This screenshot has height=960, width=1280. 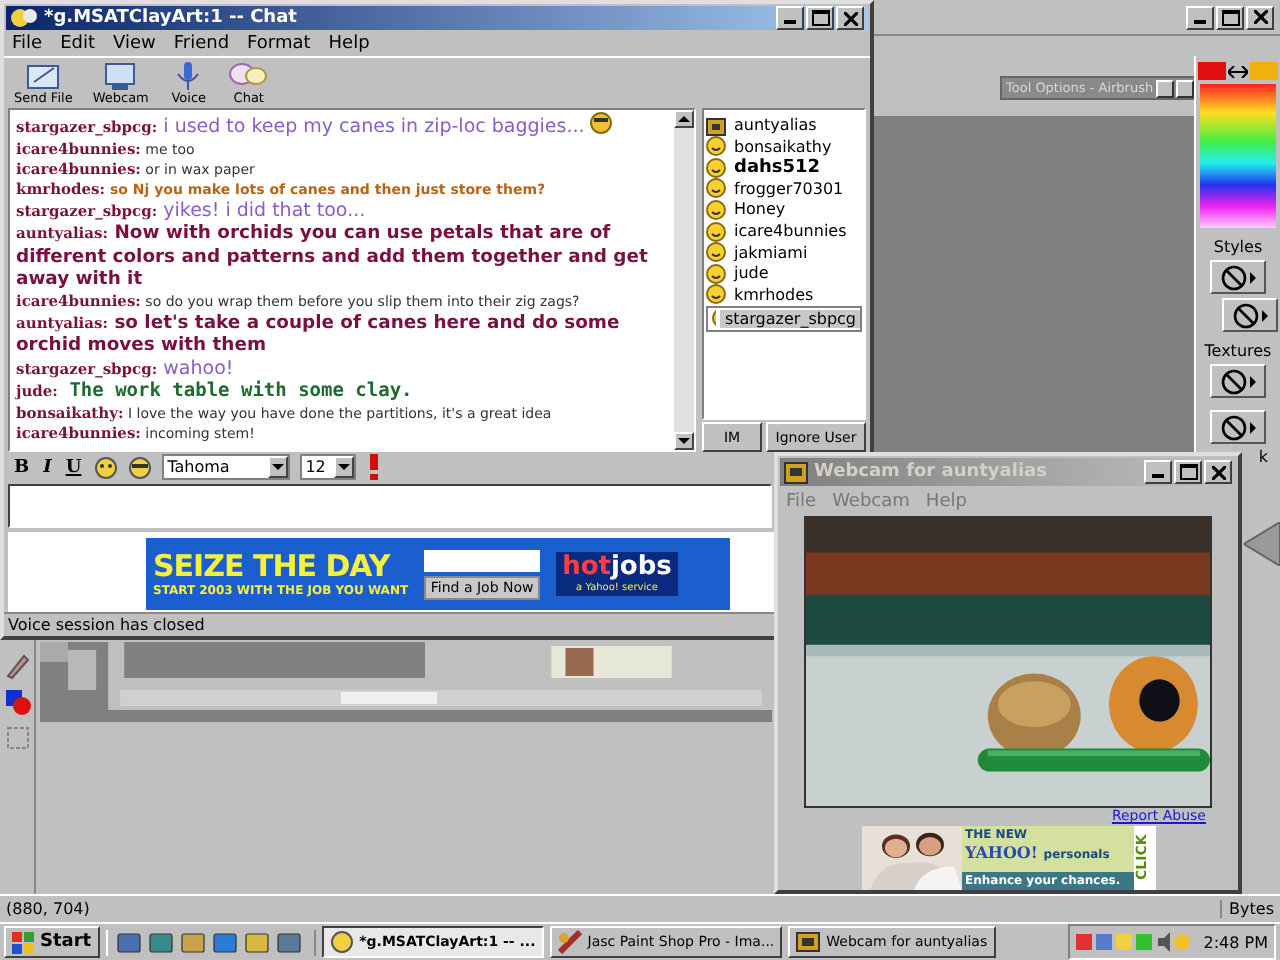 What do you see at coordinates (134, 44) in the screenshot?
I see `menu-item: View` at bounding box center [134, 44].